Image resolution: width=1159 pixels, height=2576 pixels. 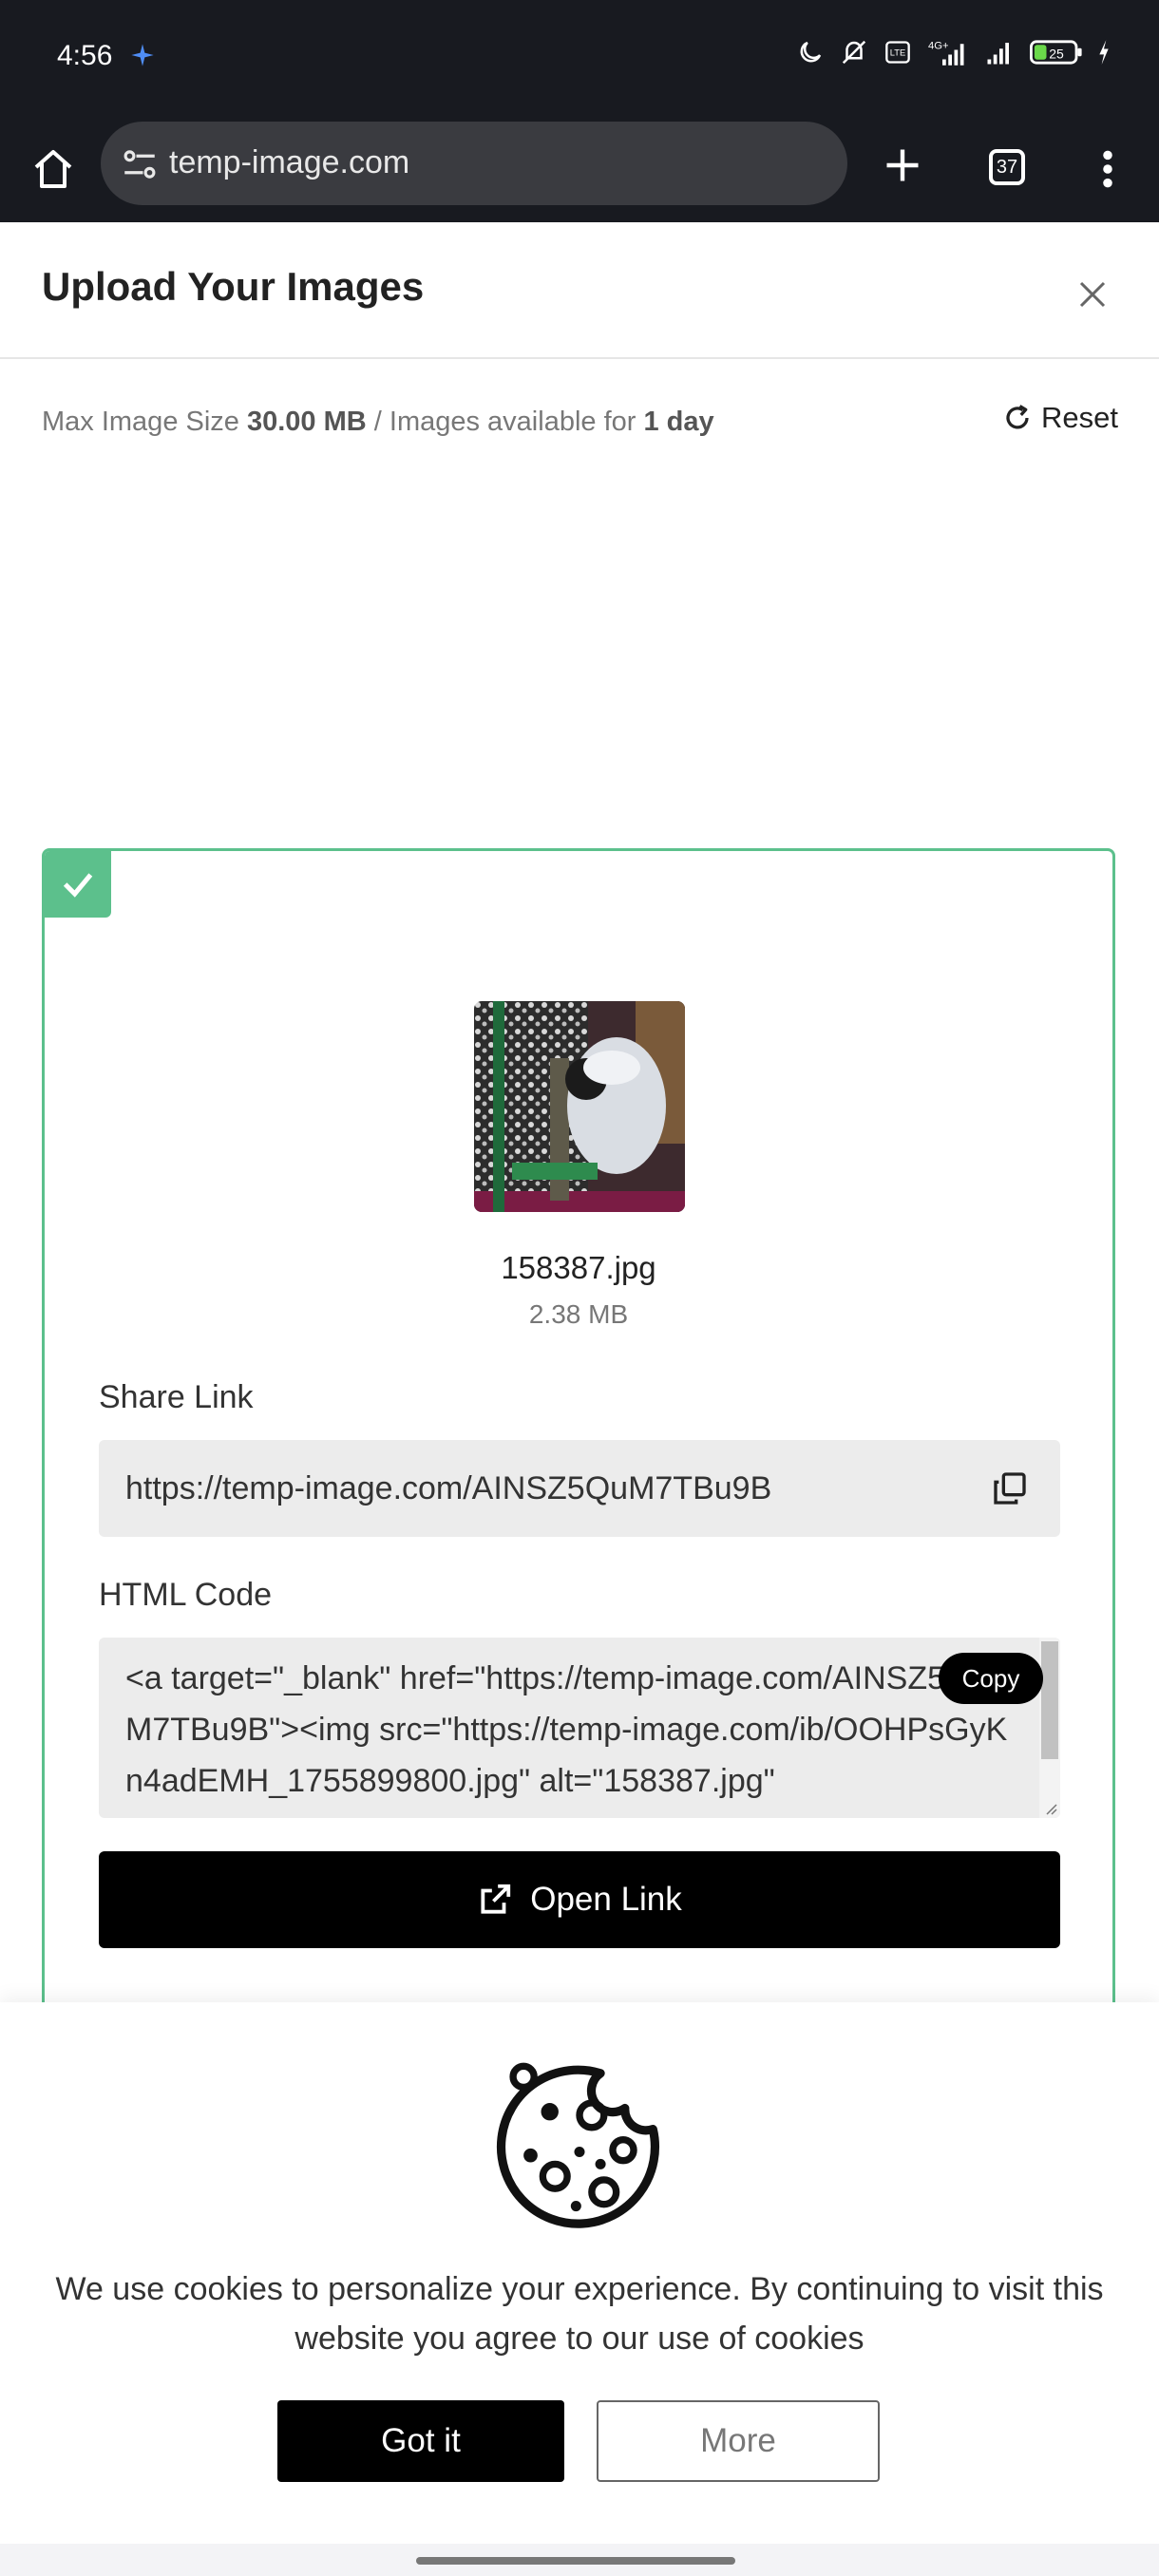 What do you see at coordinates (306, 422) in the screenshot?
I see `max-size-value: 30.00 MB` at bounding box center [306, 422].